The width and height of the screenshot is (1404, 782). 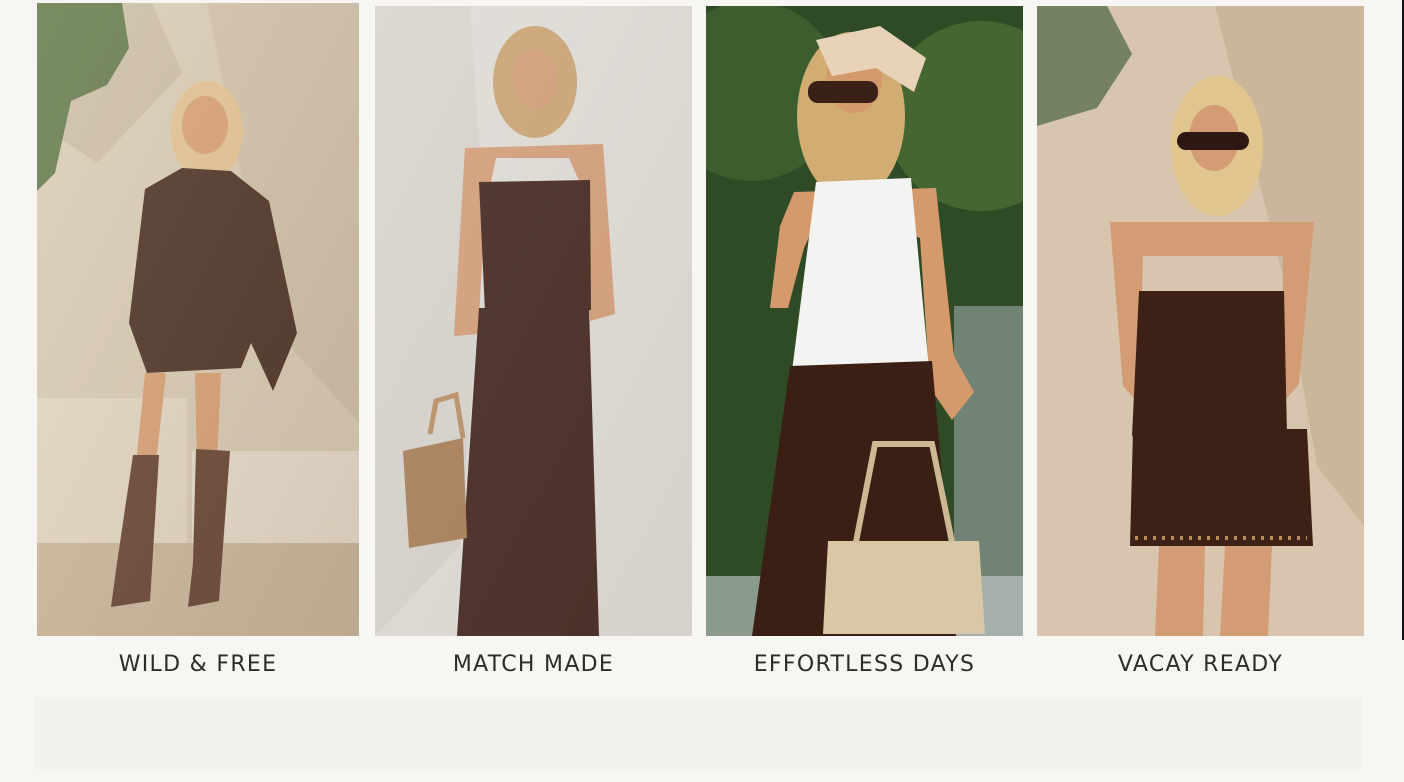 I want to click on vacay-ready-leg-right, so click(x=1246, y=591).